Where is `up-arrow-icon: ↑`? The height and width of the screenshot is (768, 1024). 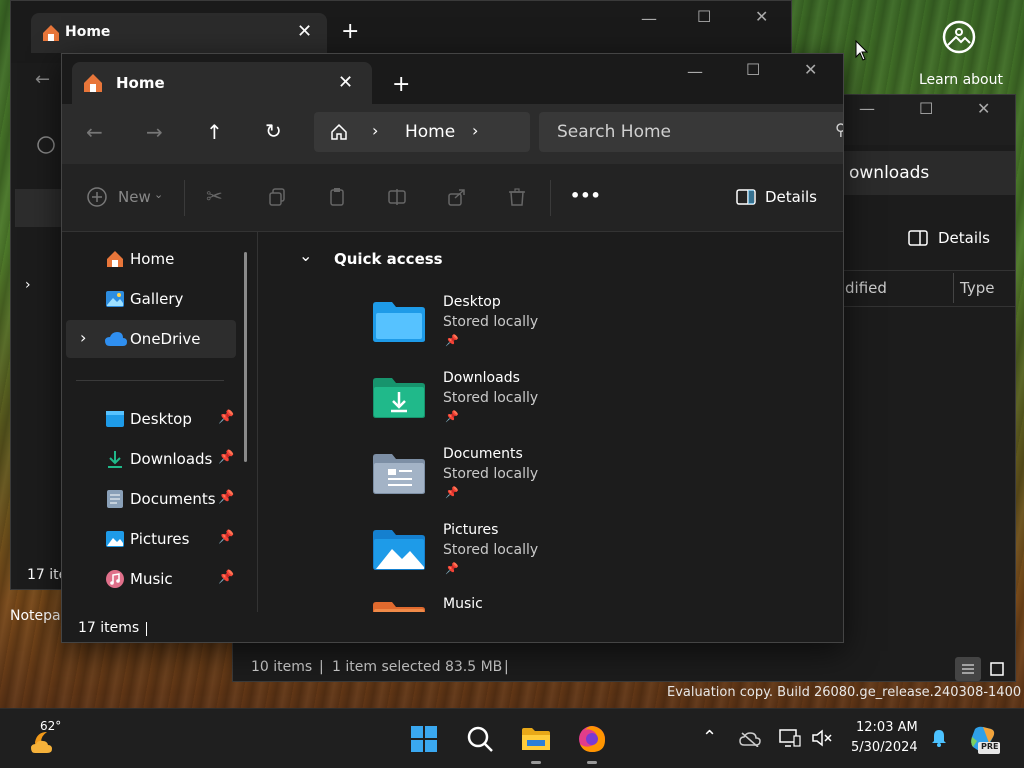
up-arrow-icon: ↑ is located at coordinates (214, 132).